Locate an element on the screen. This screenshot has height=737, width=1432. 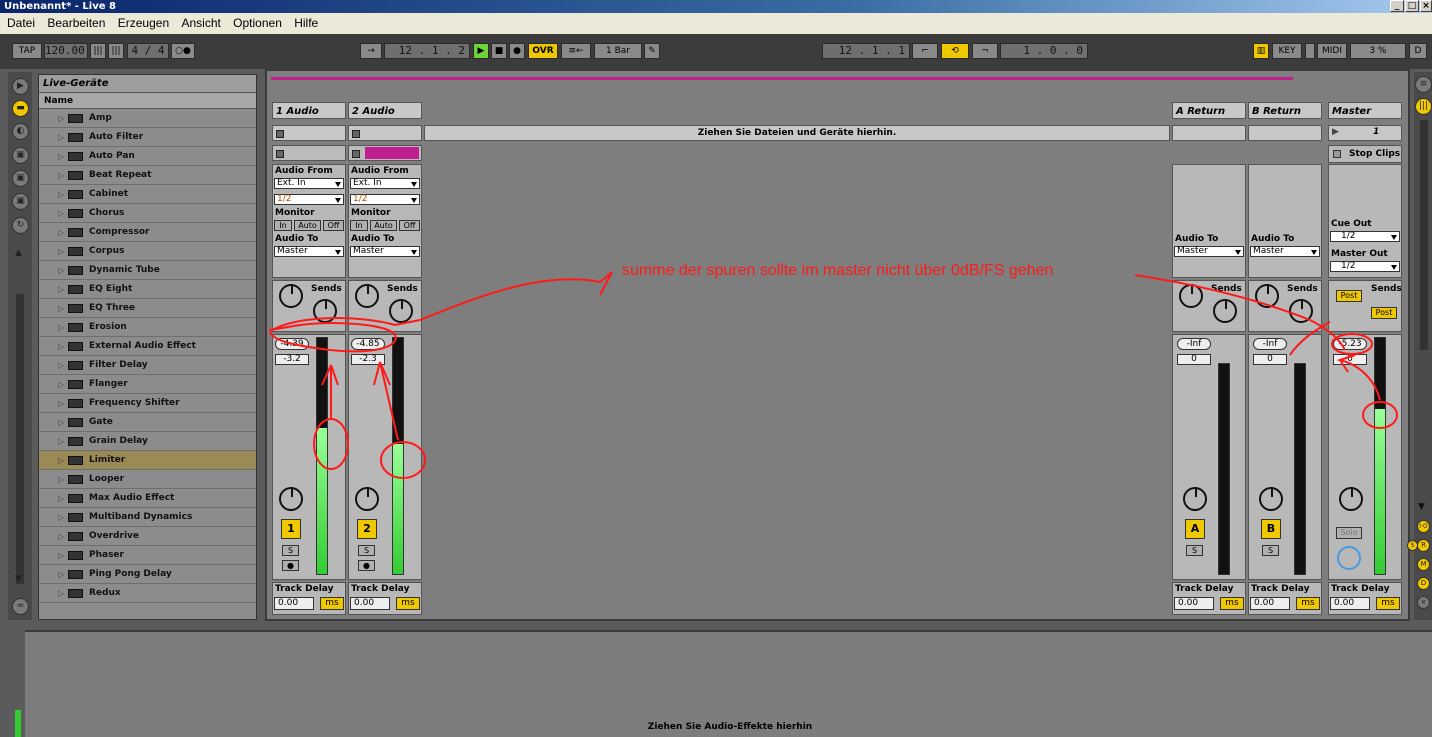
scroll-up-icon: ▲ is located at coordinates (18, 253).